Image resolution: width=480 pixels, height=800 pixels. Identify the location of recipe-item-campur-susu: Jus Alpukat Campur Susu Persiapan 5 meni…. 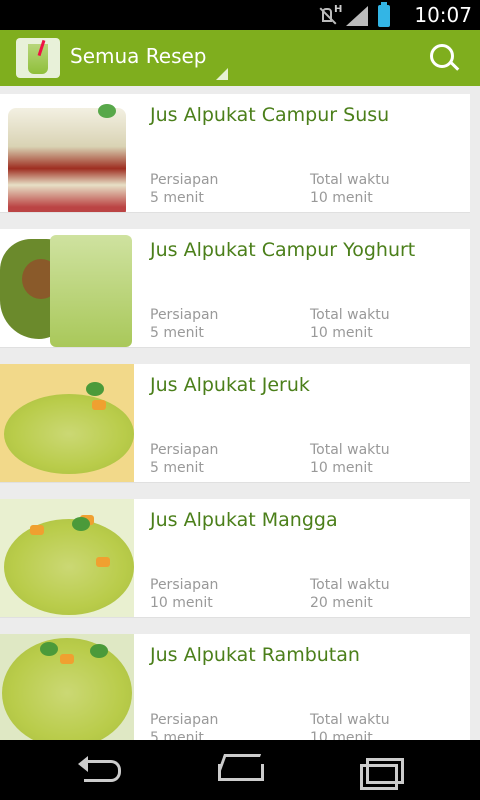
(235, 153).